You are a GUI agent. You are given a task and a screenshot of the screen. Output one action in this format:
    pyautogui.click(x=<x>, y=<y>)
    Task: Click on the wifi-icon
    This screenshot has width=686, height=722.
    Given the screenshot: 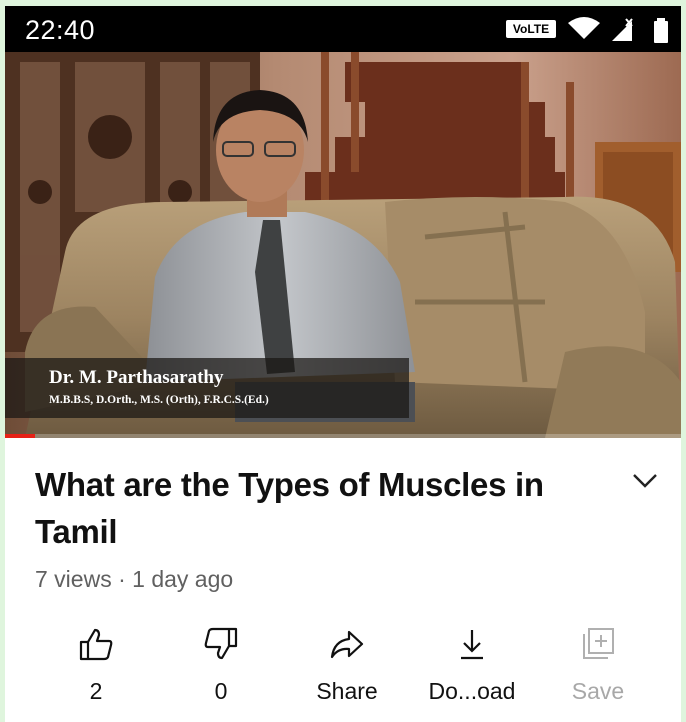 What is the action you would take?
    pyautogui.click(x=584, y=30)
    